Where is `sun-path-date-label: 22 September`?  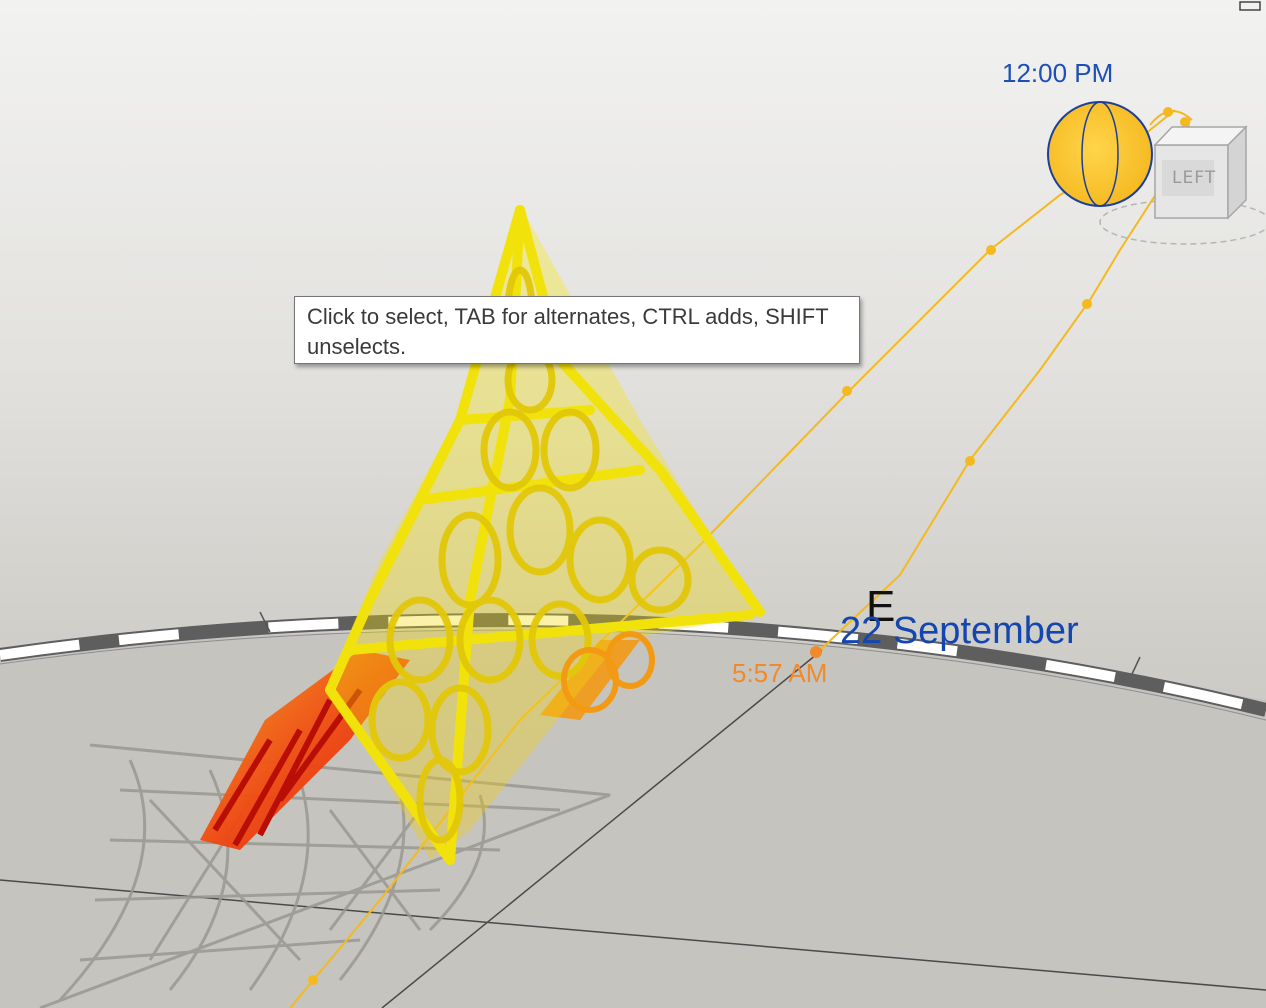 sun-path-date-label: 22 September is located at coordinates (959, 631).